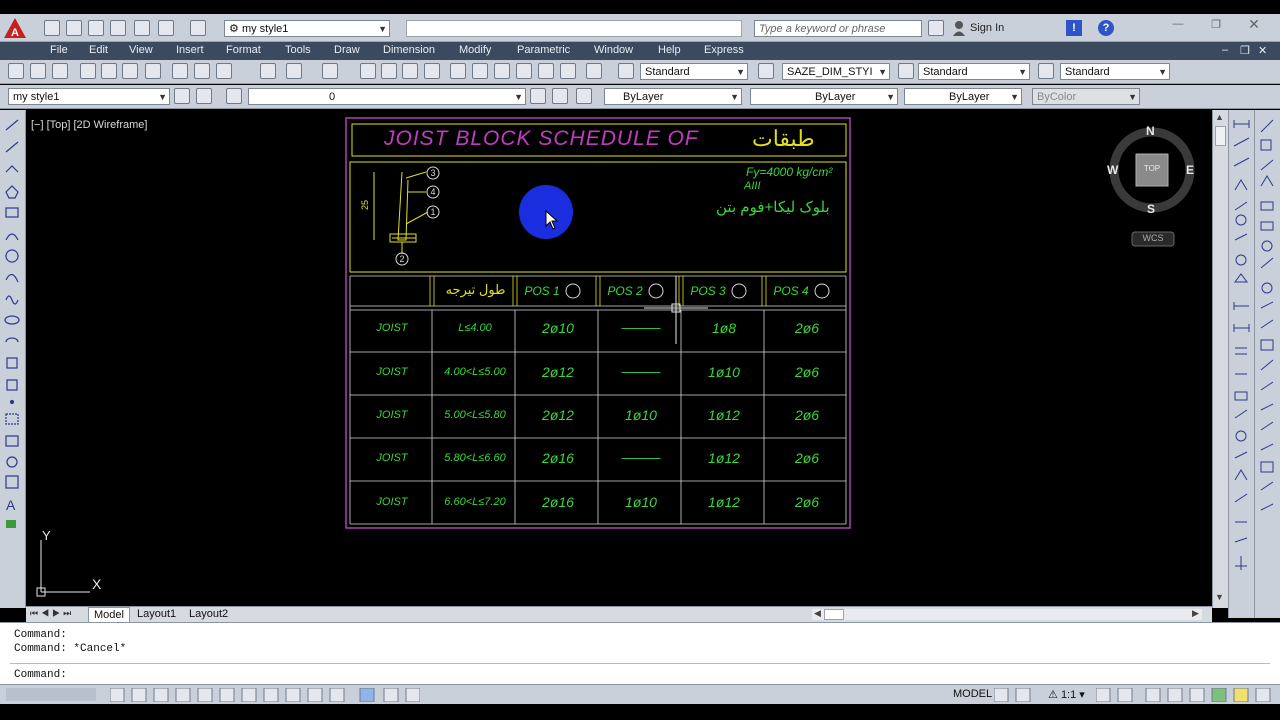  I want to click on menu-insert: Insert, so click(190, 50).